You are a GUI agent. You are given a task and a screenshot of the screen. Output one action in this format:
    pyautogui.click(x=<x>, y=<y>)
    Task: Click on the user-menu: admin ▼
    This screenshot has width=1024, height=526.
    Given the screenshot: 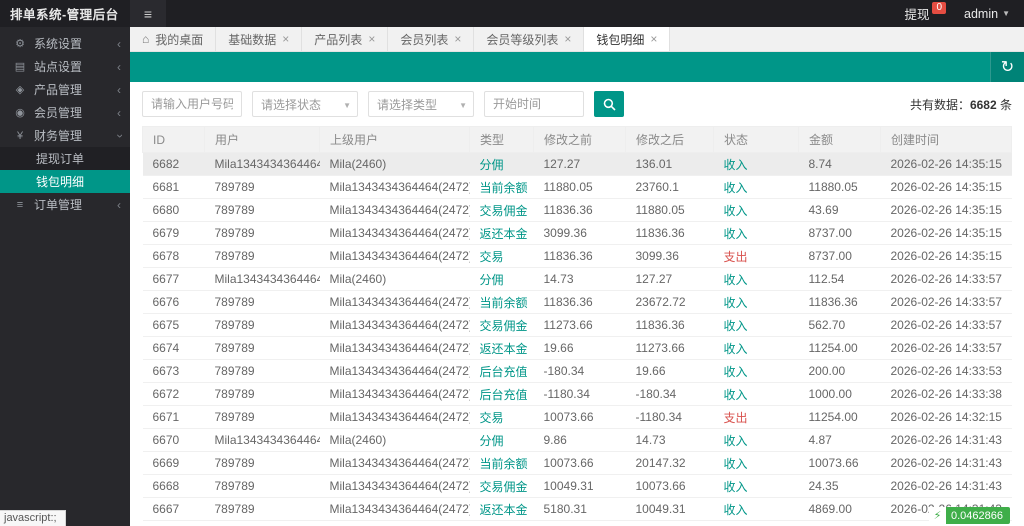 What is the action you would take?
    pyautogui.click(x=987, y=14)
    